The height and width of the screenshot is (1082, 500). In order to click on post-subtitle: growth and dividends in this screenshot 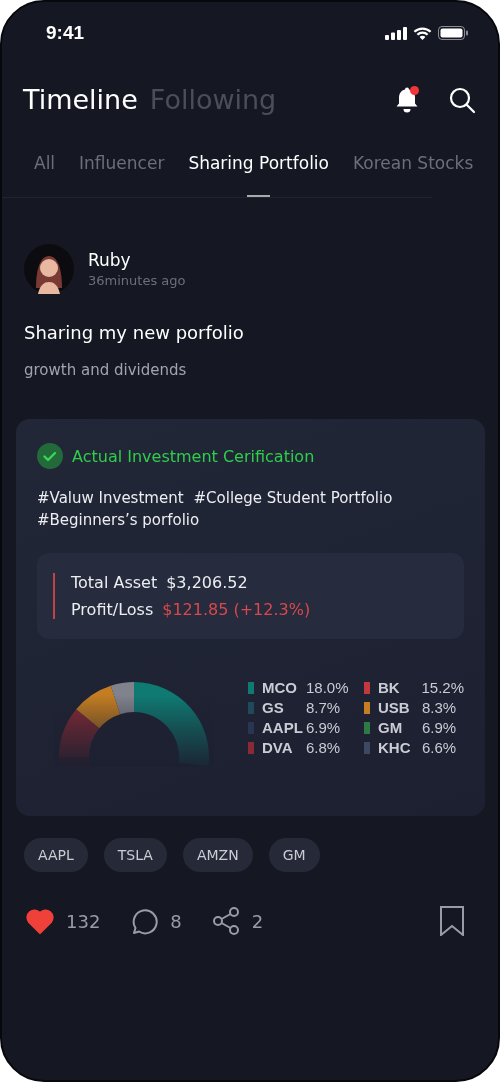, I will do `click(105, 369)`.